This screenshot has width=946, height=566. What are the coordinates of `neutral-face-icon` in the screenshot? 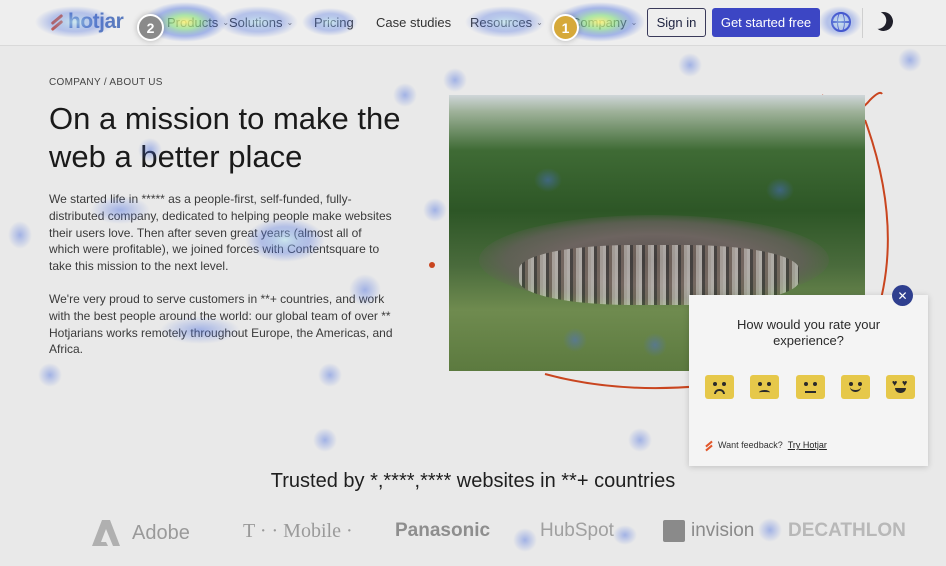 It's located at (810, 387).